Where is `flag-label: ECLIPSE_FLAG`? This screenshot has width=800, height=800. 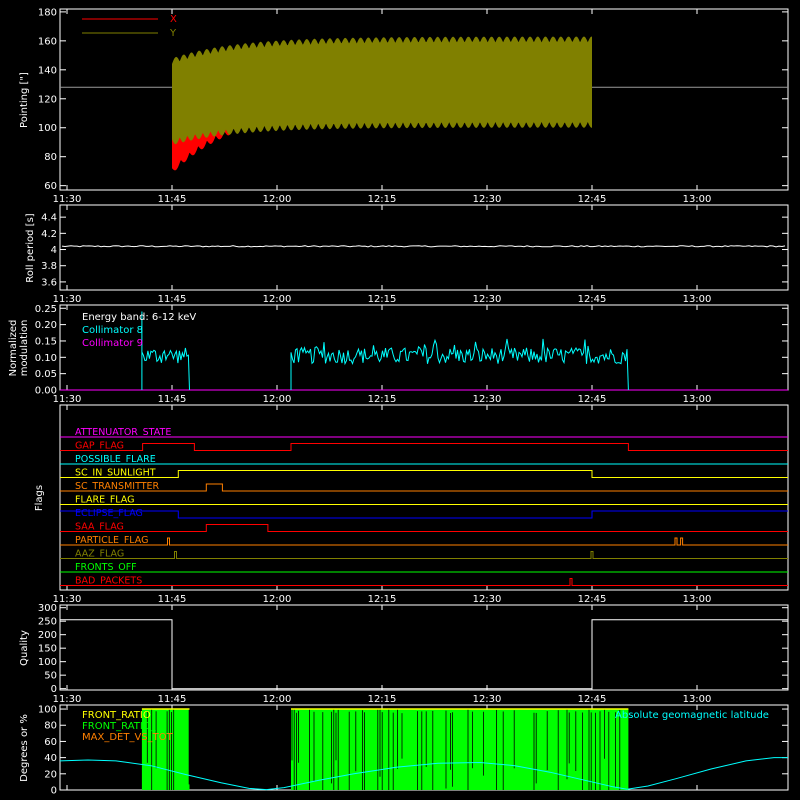
flag-label: ECLIPSE_FLAG is located at coordinates (109, 513).